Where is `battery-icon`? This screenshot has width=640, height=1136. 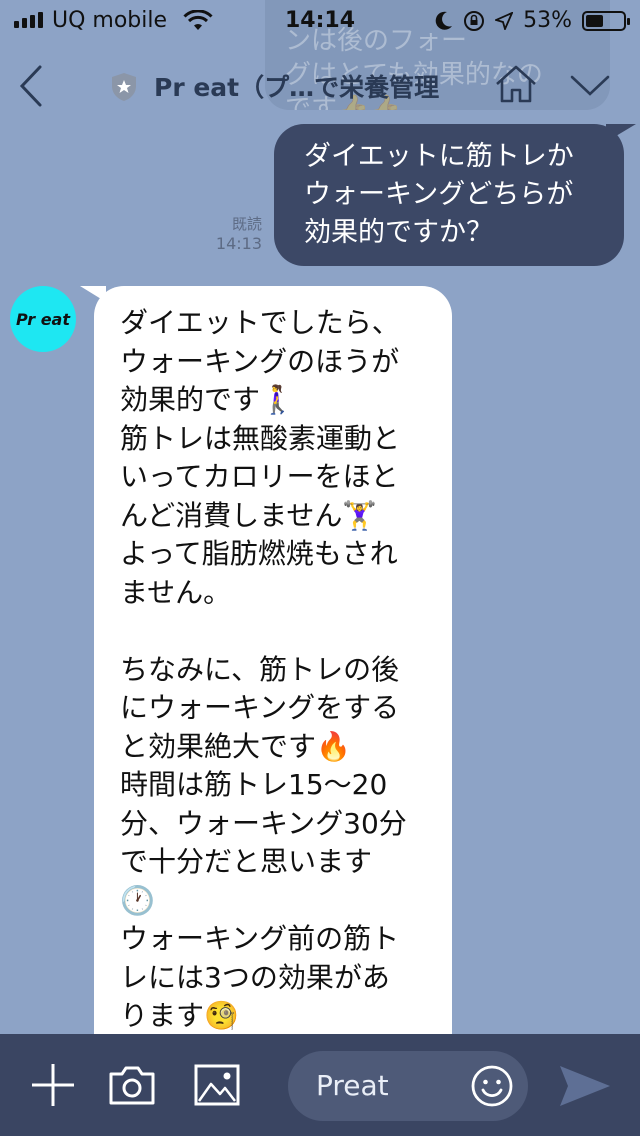
battery-icon is located at coordinates (606, 20).